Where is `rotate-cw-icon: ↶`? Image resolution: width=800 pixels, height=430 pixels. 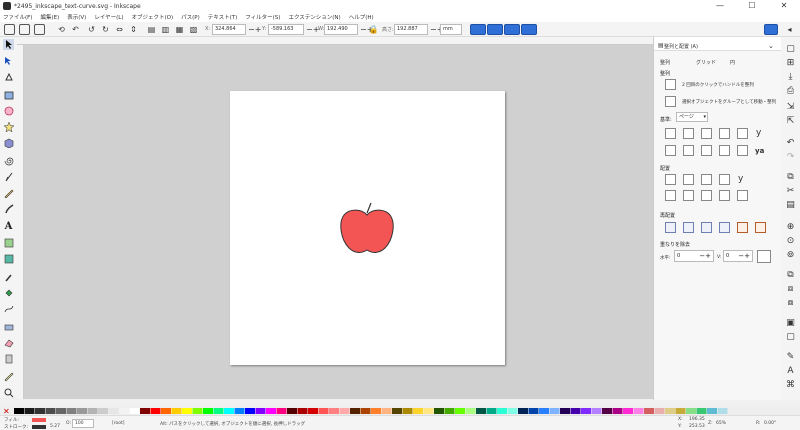 rotate-cw-icon: ↶ is located at coordinates (75, 29).